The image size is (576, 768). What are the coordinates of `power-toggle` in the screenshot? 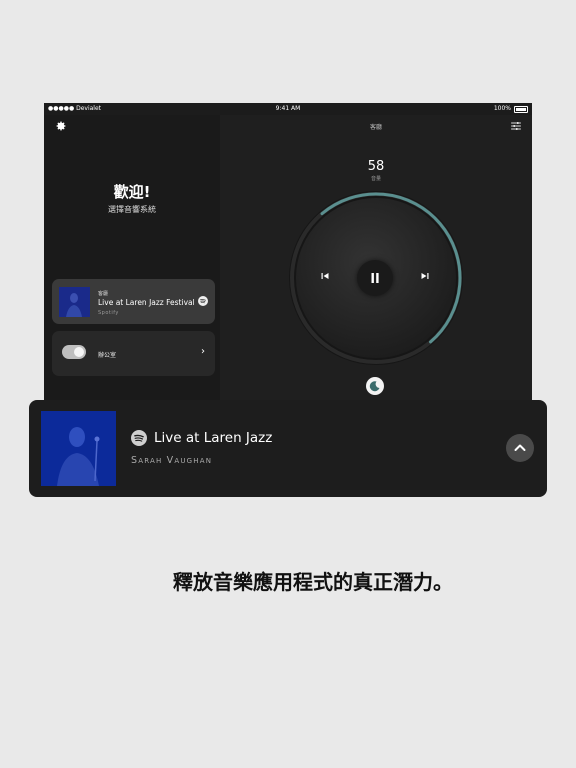 It's located at (74, 352).